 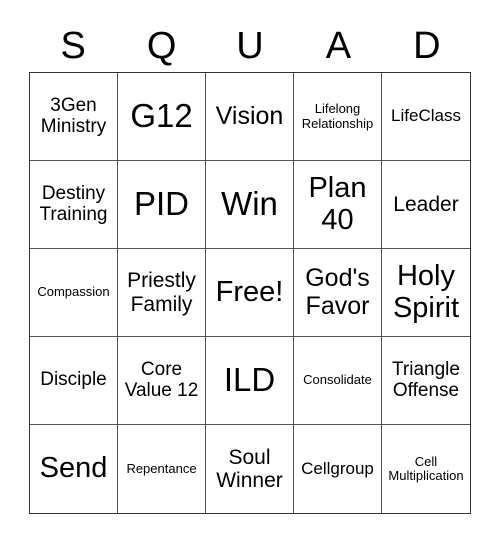 I want to click on bingo-cell: LifeClass, so click(x=426, y=117).